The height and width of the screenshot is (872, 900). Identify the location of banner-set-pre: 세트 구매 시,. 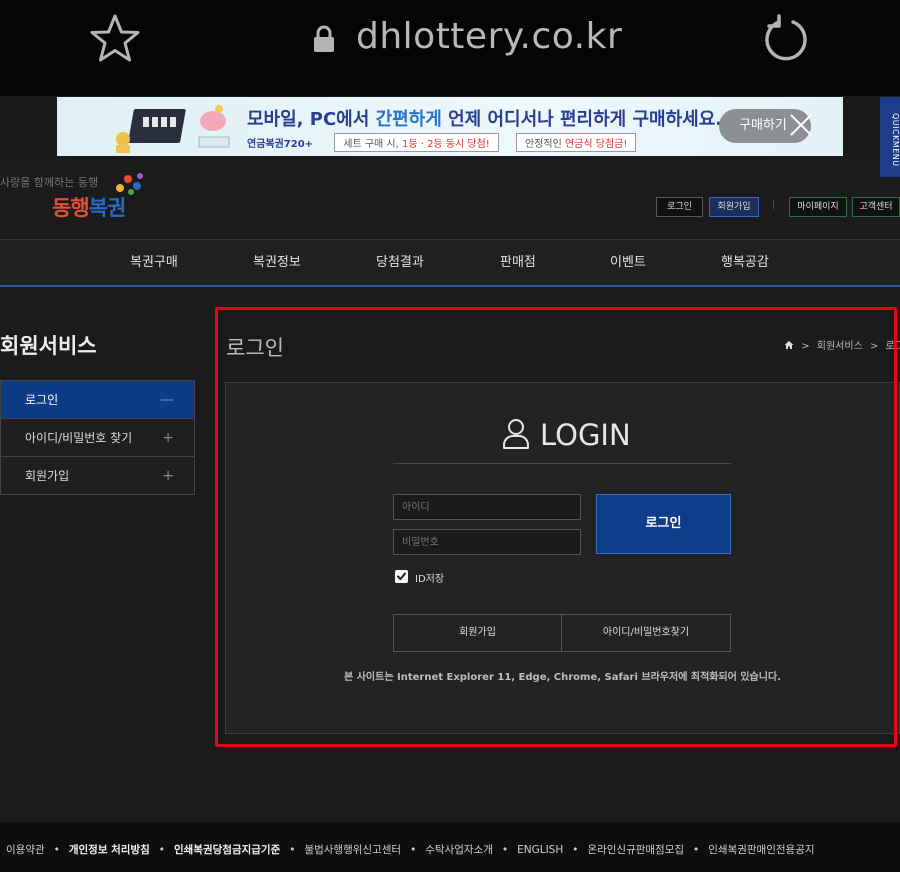
(372, 144).